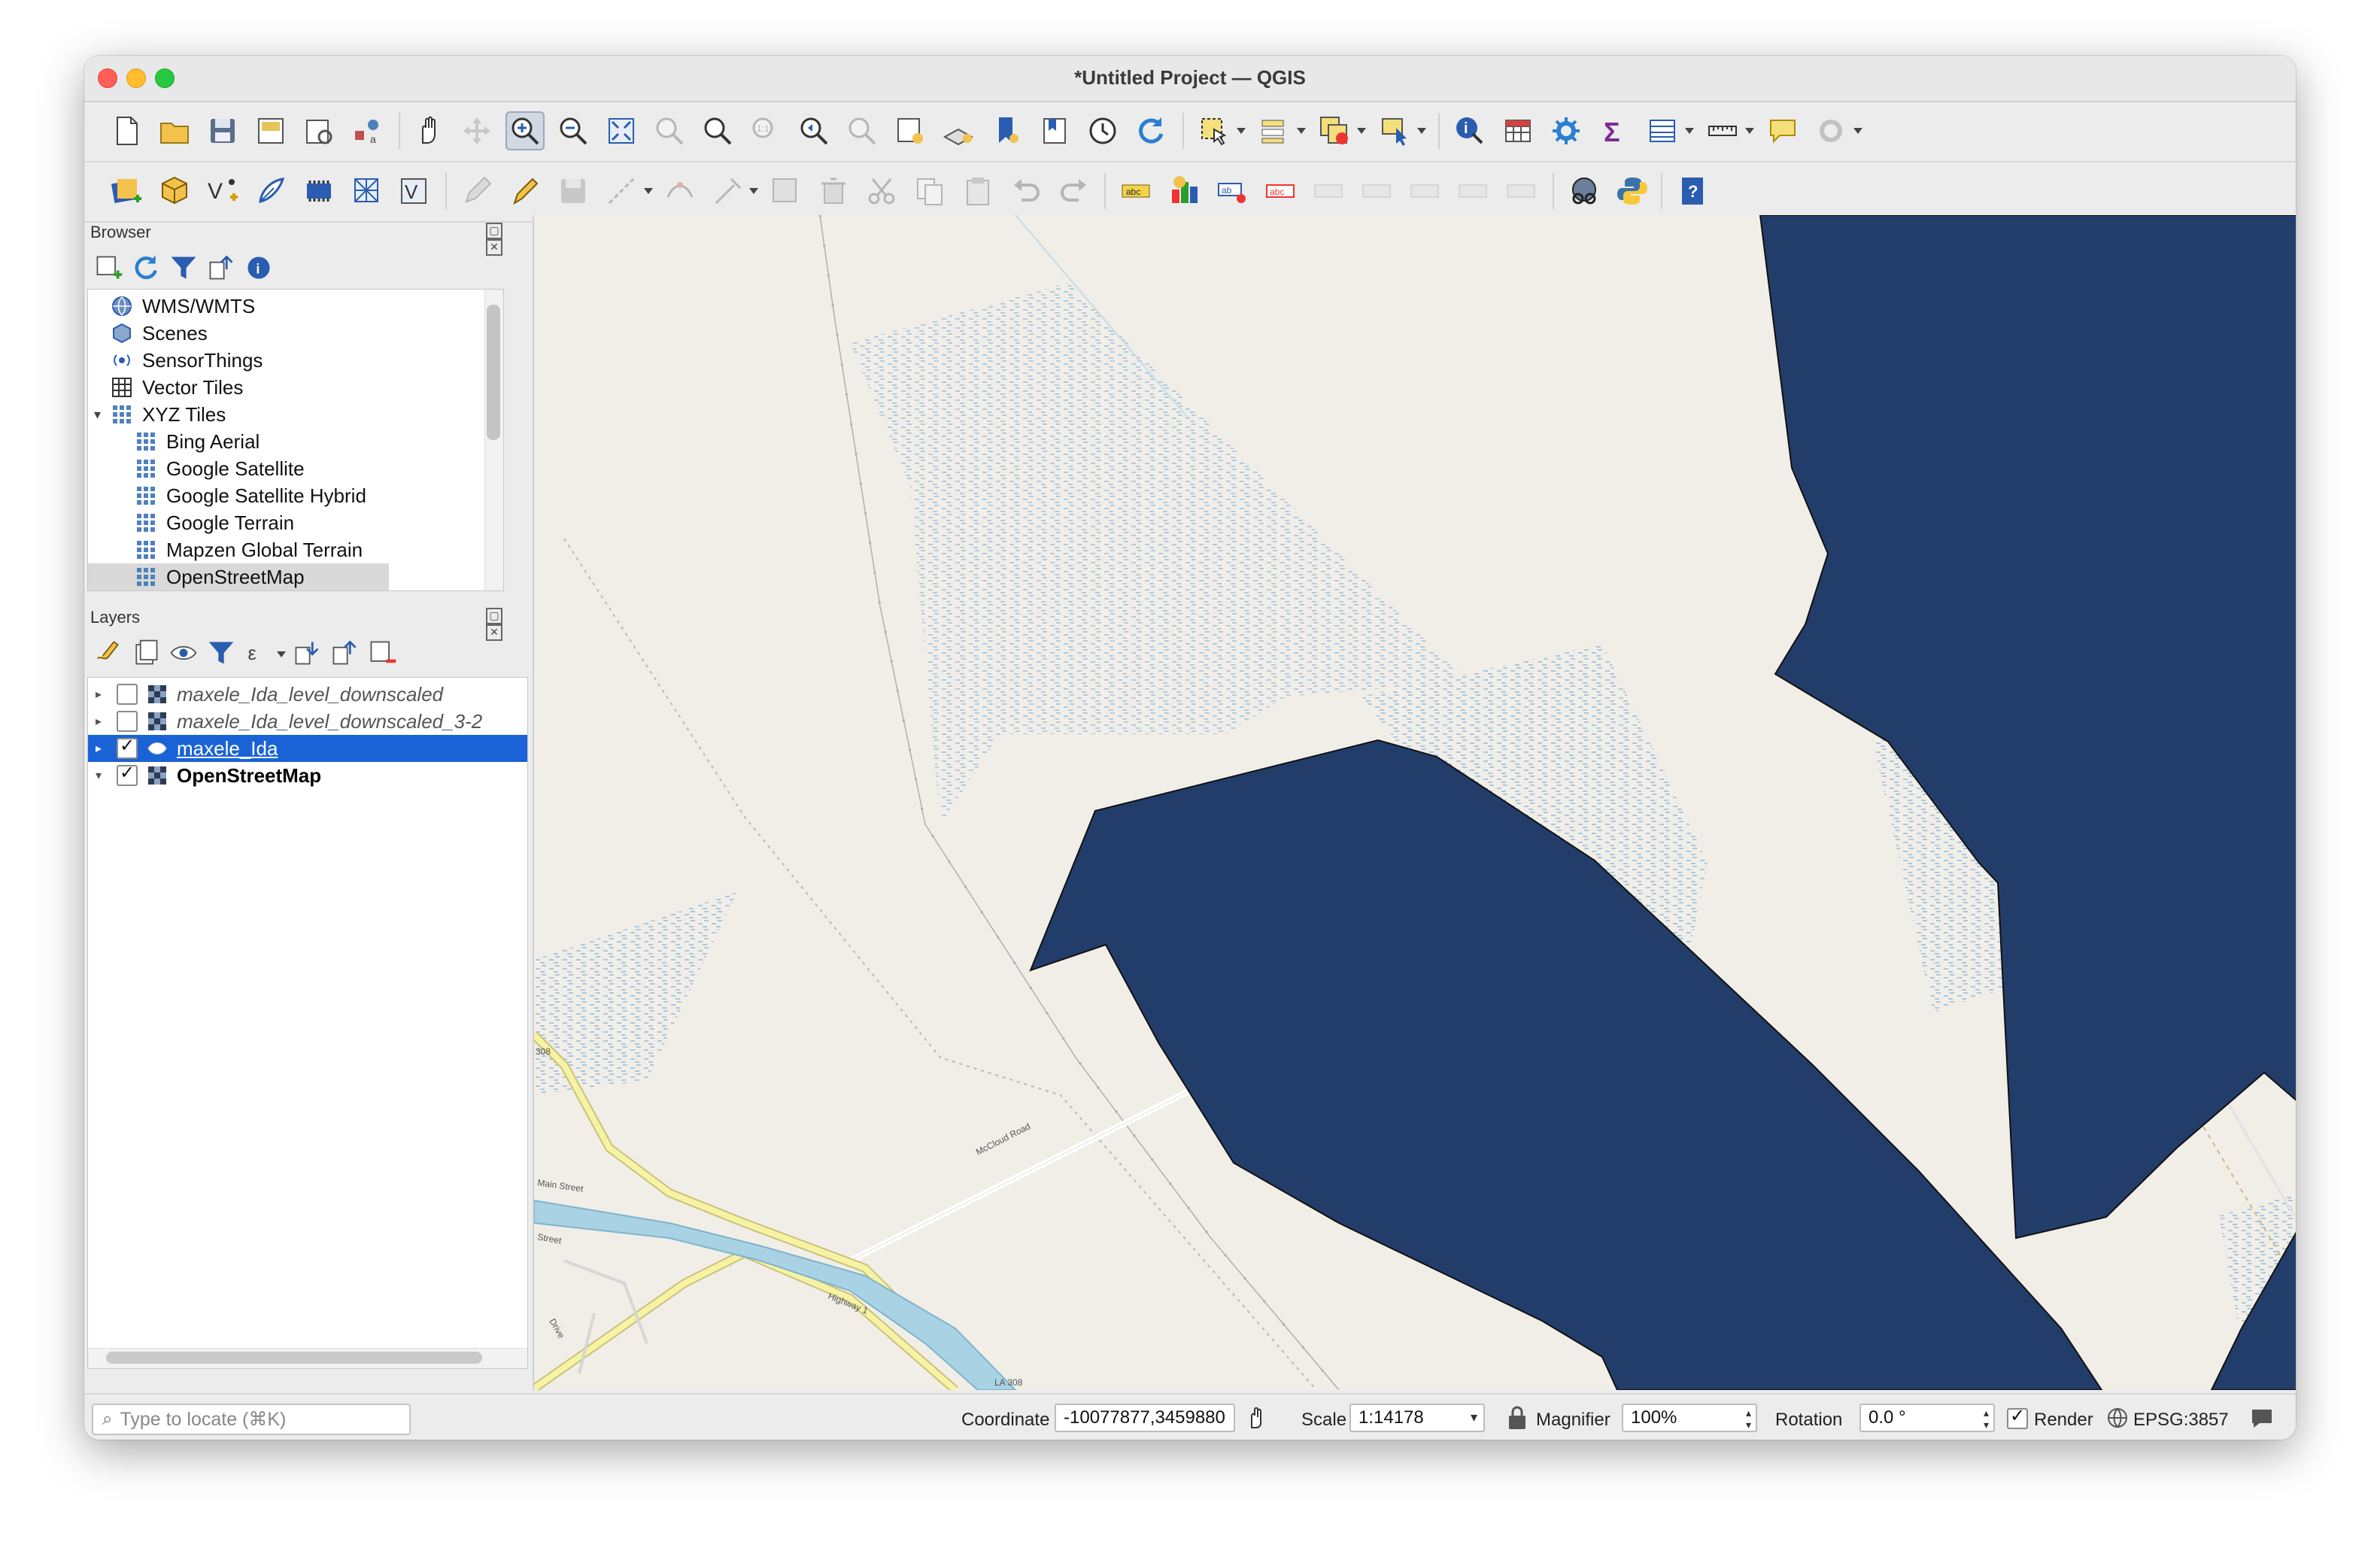 The image size is (2380, 1551). I want to click on save-project-icon, so click(222, 131).